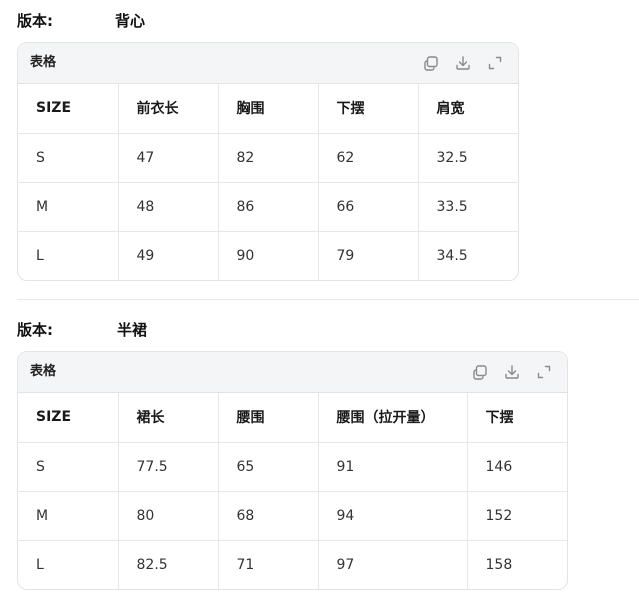 The height and width of the screenshot is (605, 639). I want to click on table-cell: 79, so click(368, 255).